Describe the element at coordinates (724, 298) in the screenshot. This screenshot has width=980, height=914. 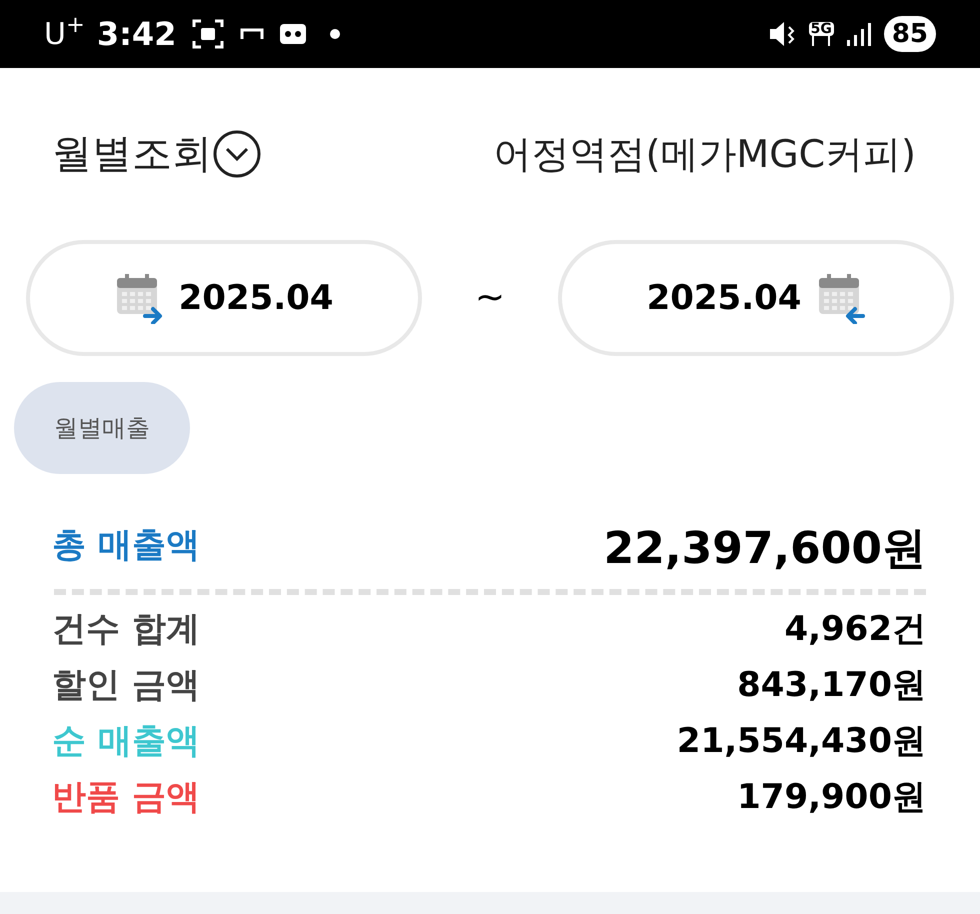
I see `end-month: 2025.04` at that location.